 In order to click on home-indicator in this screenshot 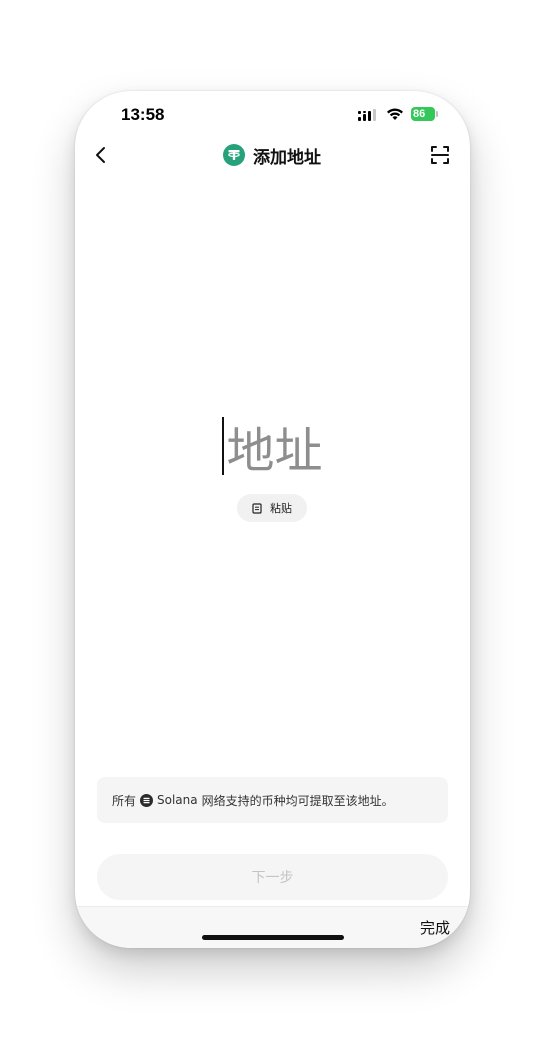, I will do `click(273, 937)`.